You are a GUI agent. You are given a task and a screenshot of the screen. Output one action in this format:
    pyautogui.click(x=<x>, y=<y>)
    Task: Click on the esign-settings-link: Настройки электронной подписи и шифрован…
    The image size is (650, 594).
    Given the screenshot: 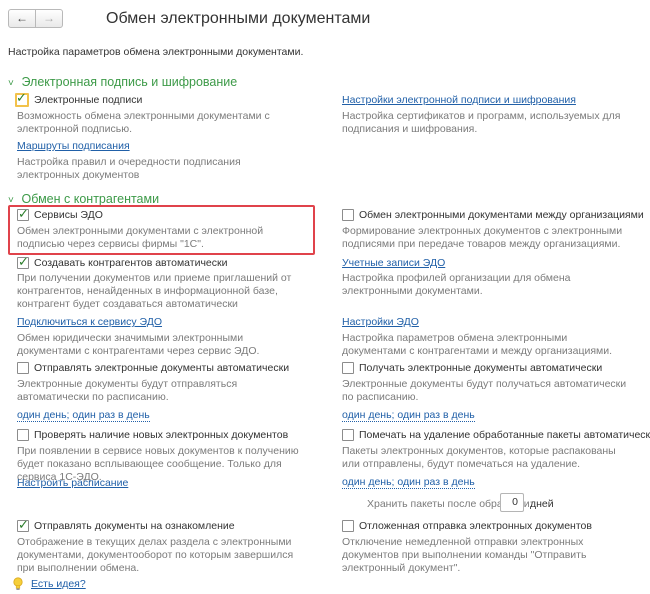 What is the action you would take?
    pyautogui.click(x=459, y=100)
    